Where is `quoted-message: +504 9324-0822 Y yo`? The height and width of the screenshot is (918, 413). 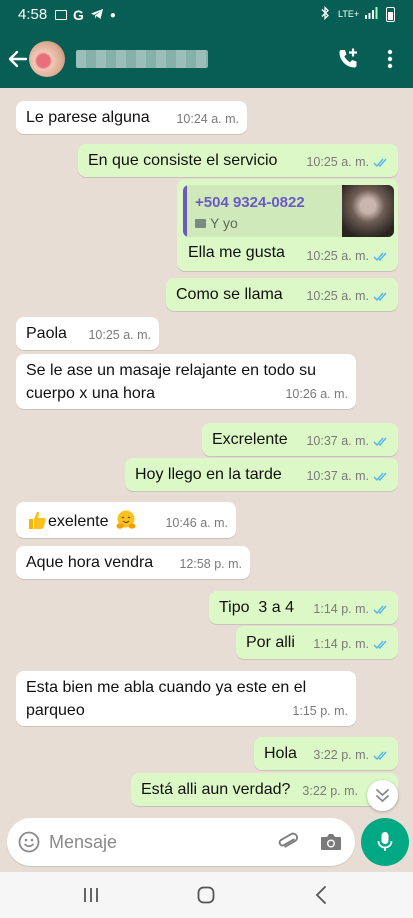 quoted-message: +504 9324-0822 Y yo is located at coordinates (288, 211).